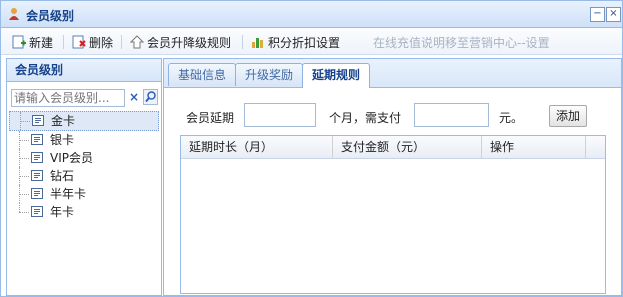 This screenshot has height=297, width=623. Describe the element at coordinates (68, 194) in the screenshot. I see `tree-item-label: 半年卡` at that location.